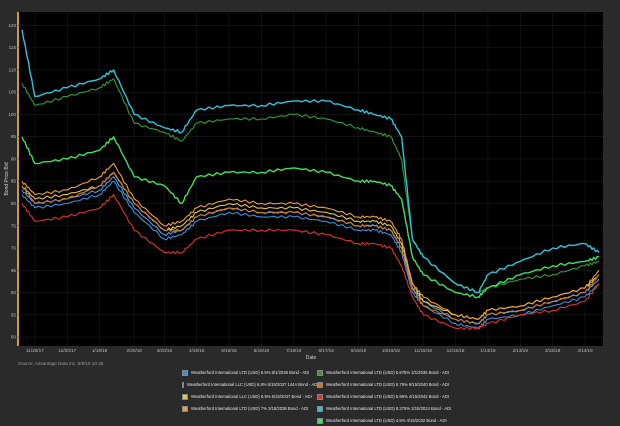 The width and height of the screenshot is (620, 426). I want to click on legend-spacer, so click(249, 420).